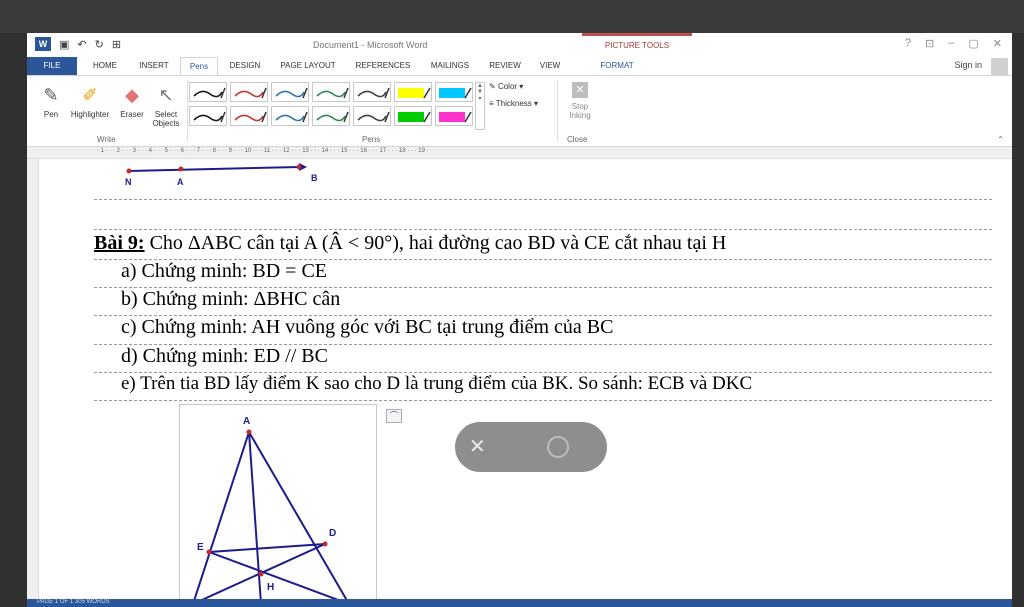  What do you see at coordinates (270, 587) in the screenshot?
I see `point-label: H` at bounding box center [270, 587].